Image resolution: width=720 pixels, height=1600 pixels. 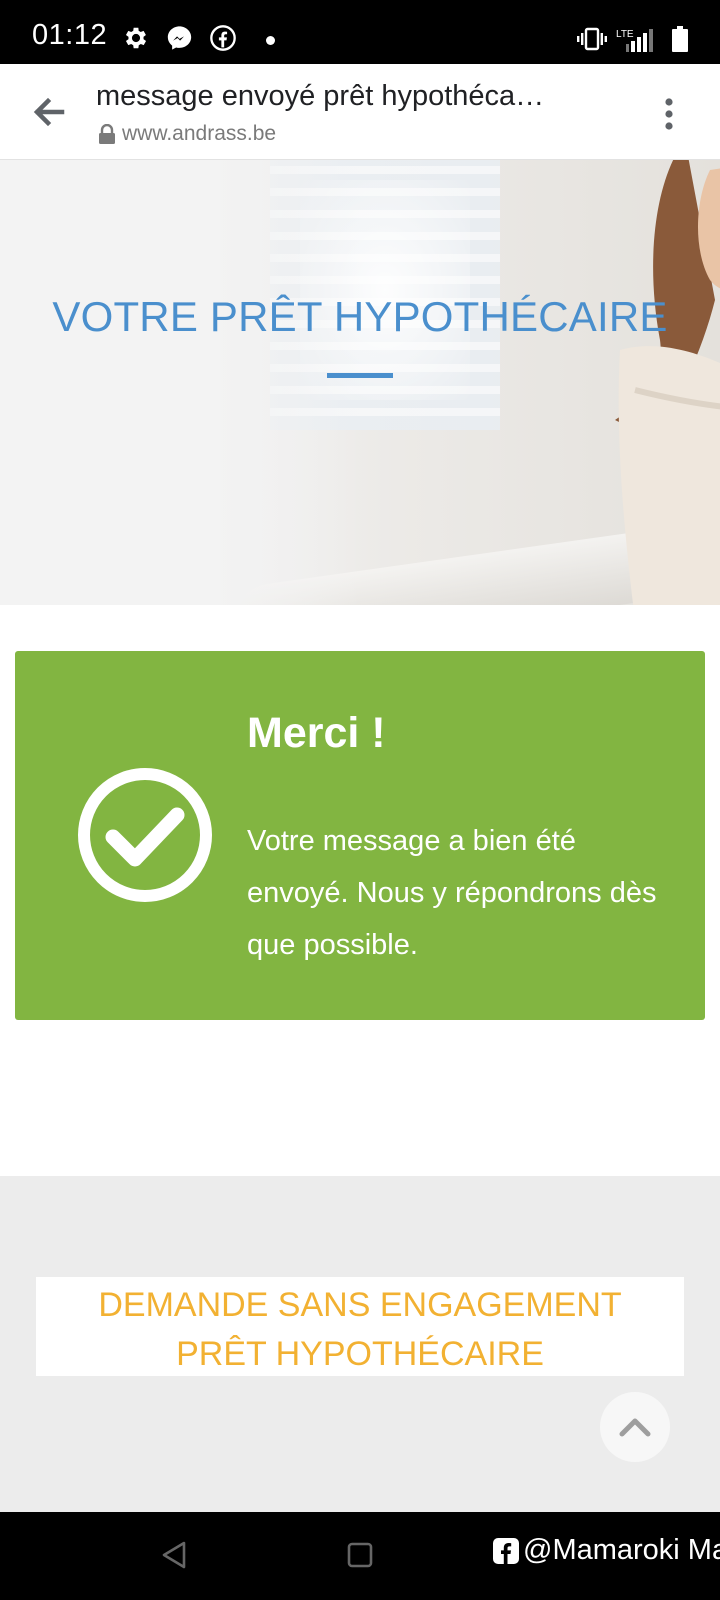 I want to click on nav-home-icon, so click(x=360, y=1555).